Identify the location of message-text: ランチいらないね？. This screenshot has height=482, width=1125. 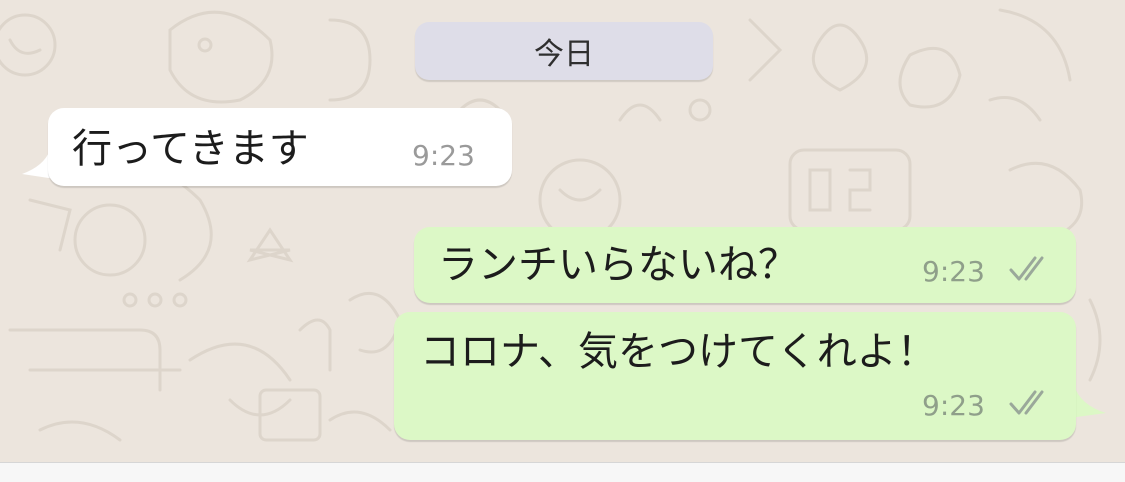
(618, 265).